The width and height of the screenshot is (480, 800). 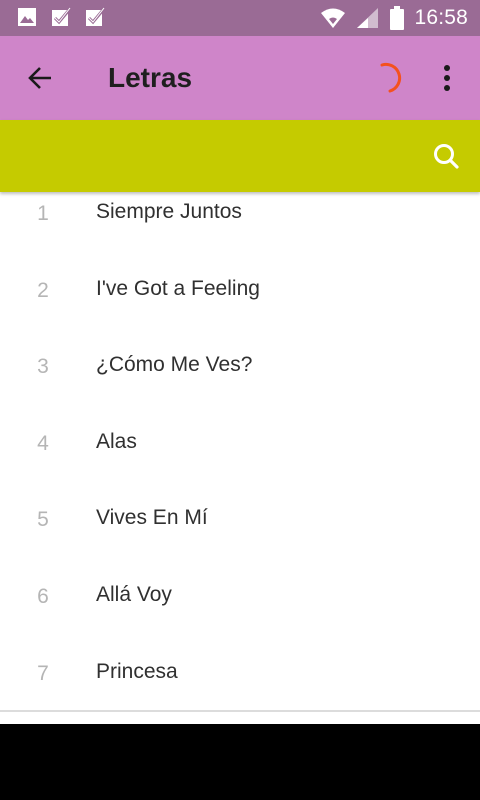 What do you see at coordinates (240, 718) in the screenshot?
I see `list-footer` at bounding box center [240, 718].